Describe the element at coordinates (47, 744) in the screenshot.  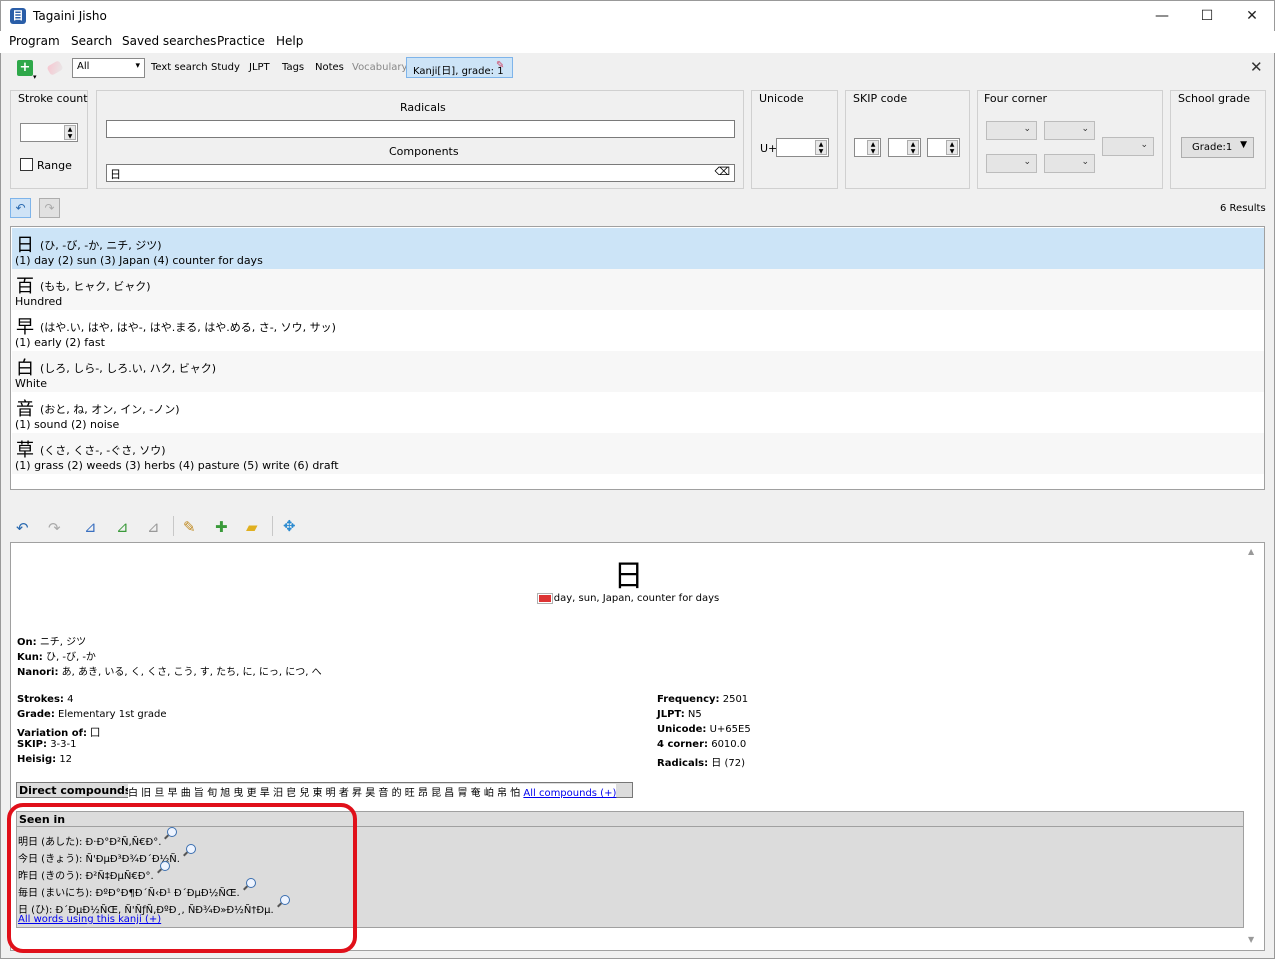
I see `skip-line: SKIP: 3-3-1` at that location.